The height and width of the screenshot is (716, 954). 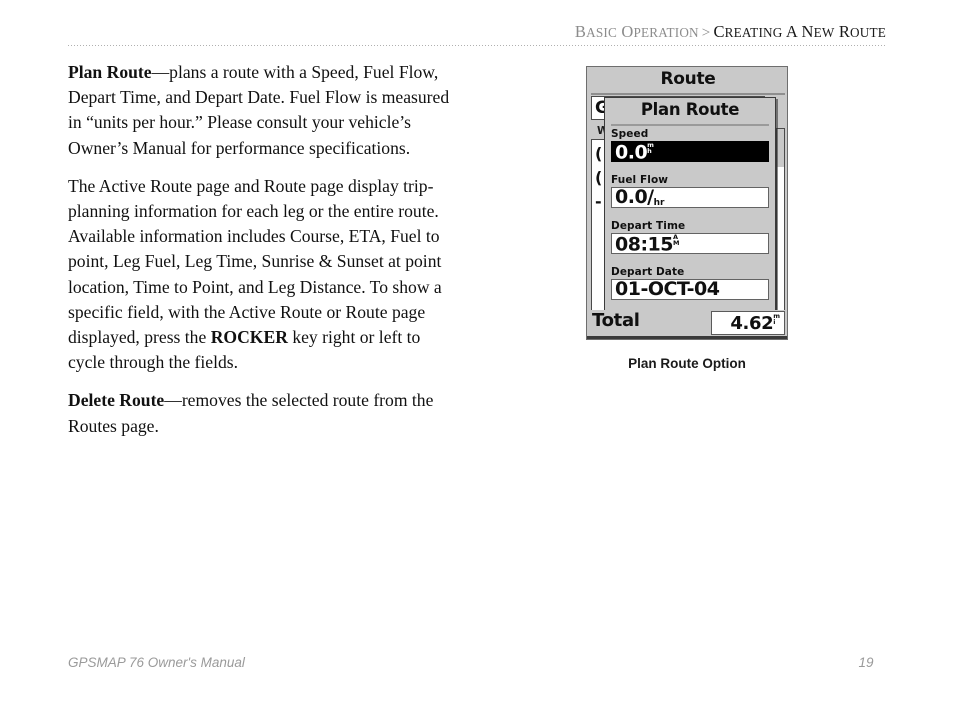 I want to click on field-fuel-flow-label: Fuel Flow, so click(x=640, y=180).